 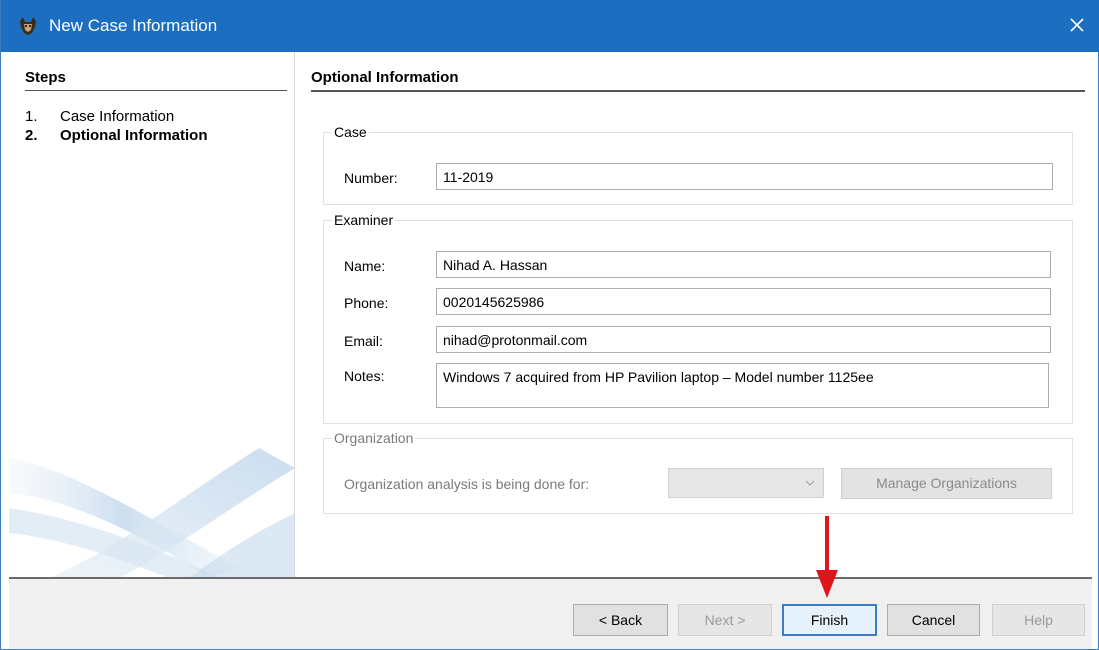 What do you see at coordinates (151, 513) in the screenshot?
I see `decorative-swoosh` at bounding box center [151, 513].